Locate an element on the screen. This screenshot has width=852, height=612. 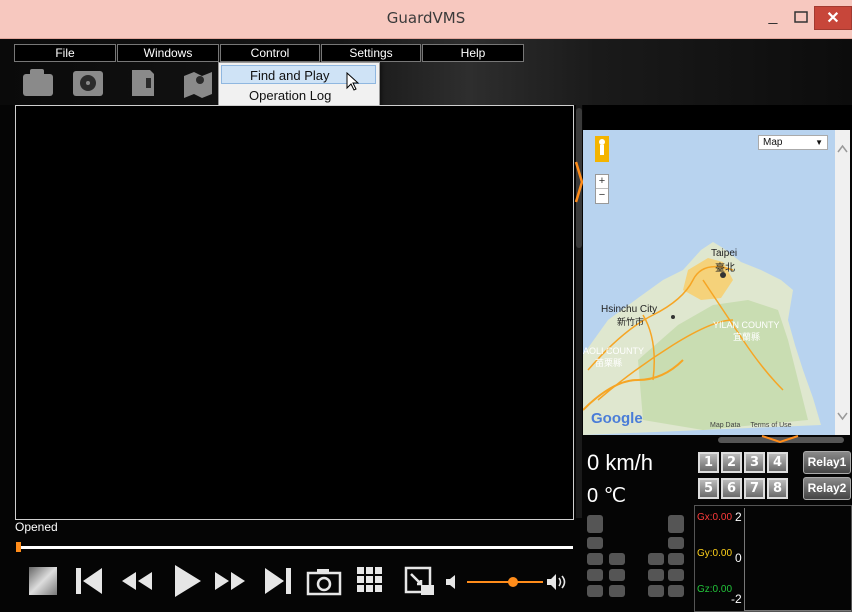
channel-button-3: 3 is located at coordinates (754, 462).